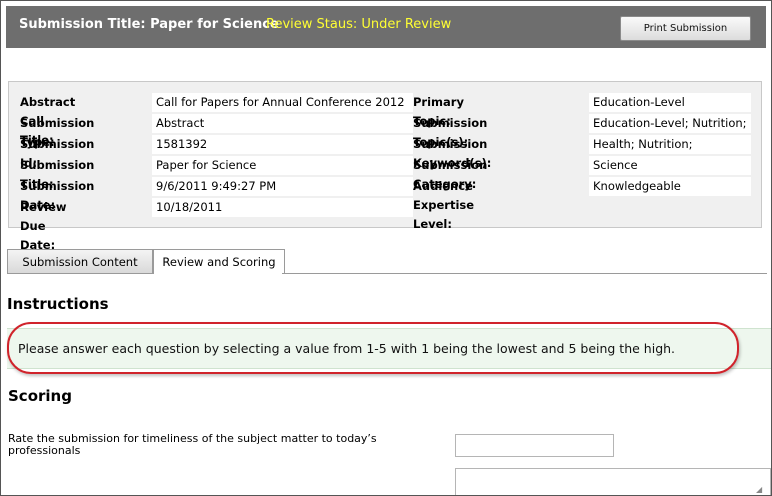 This screenshot has height=496, width=772. I want to click on instructions-highlight-ring, so click(373, 348).